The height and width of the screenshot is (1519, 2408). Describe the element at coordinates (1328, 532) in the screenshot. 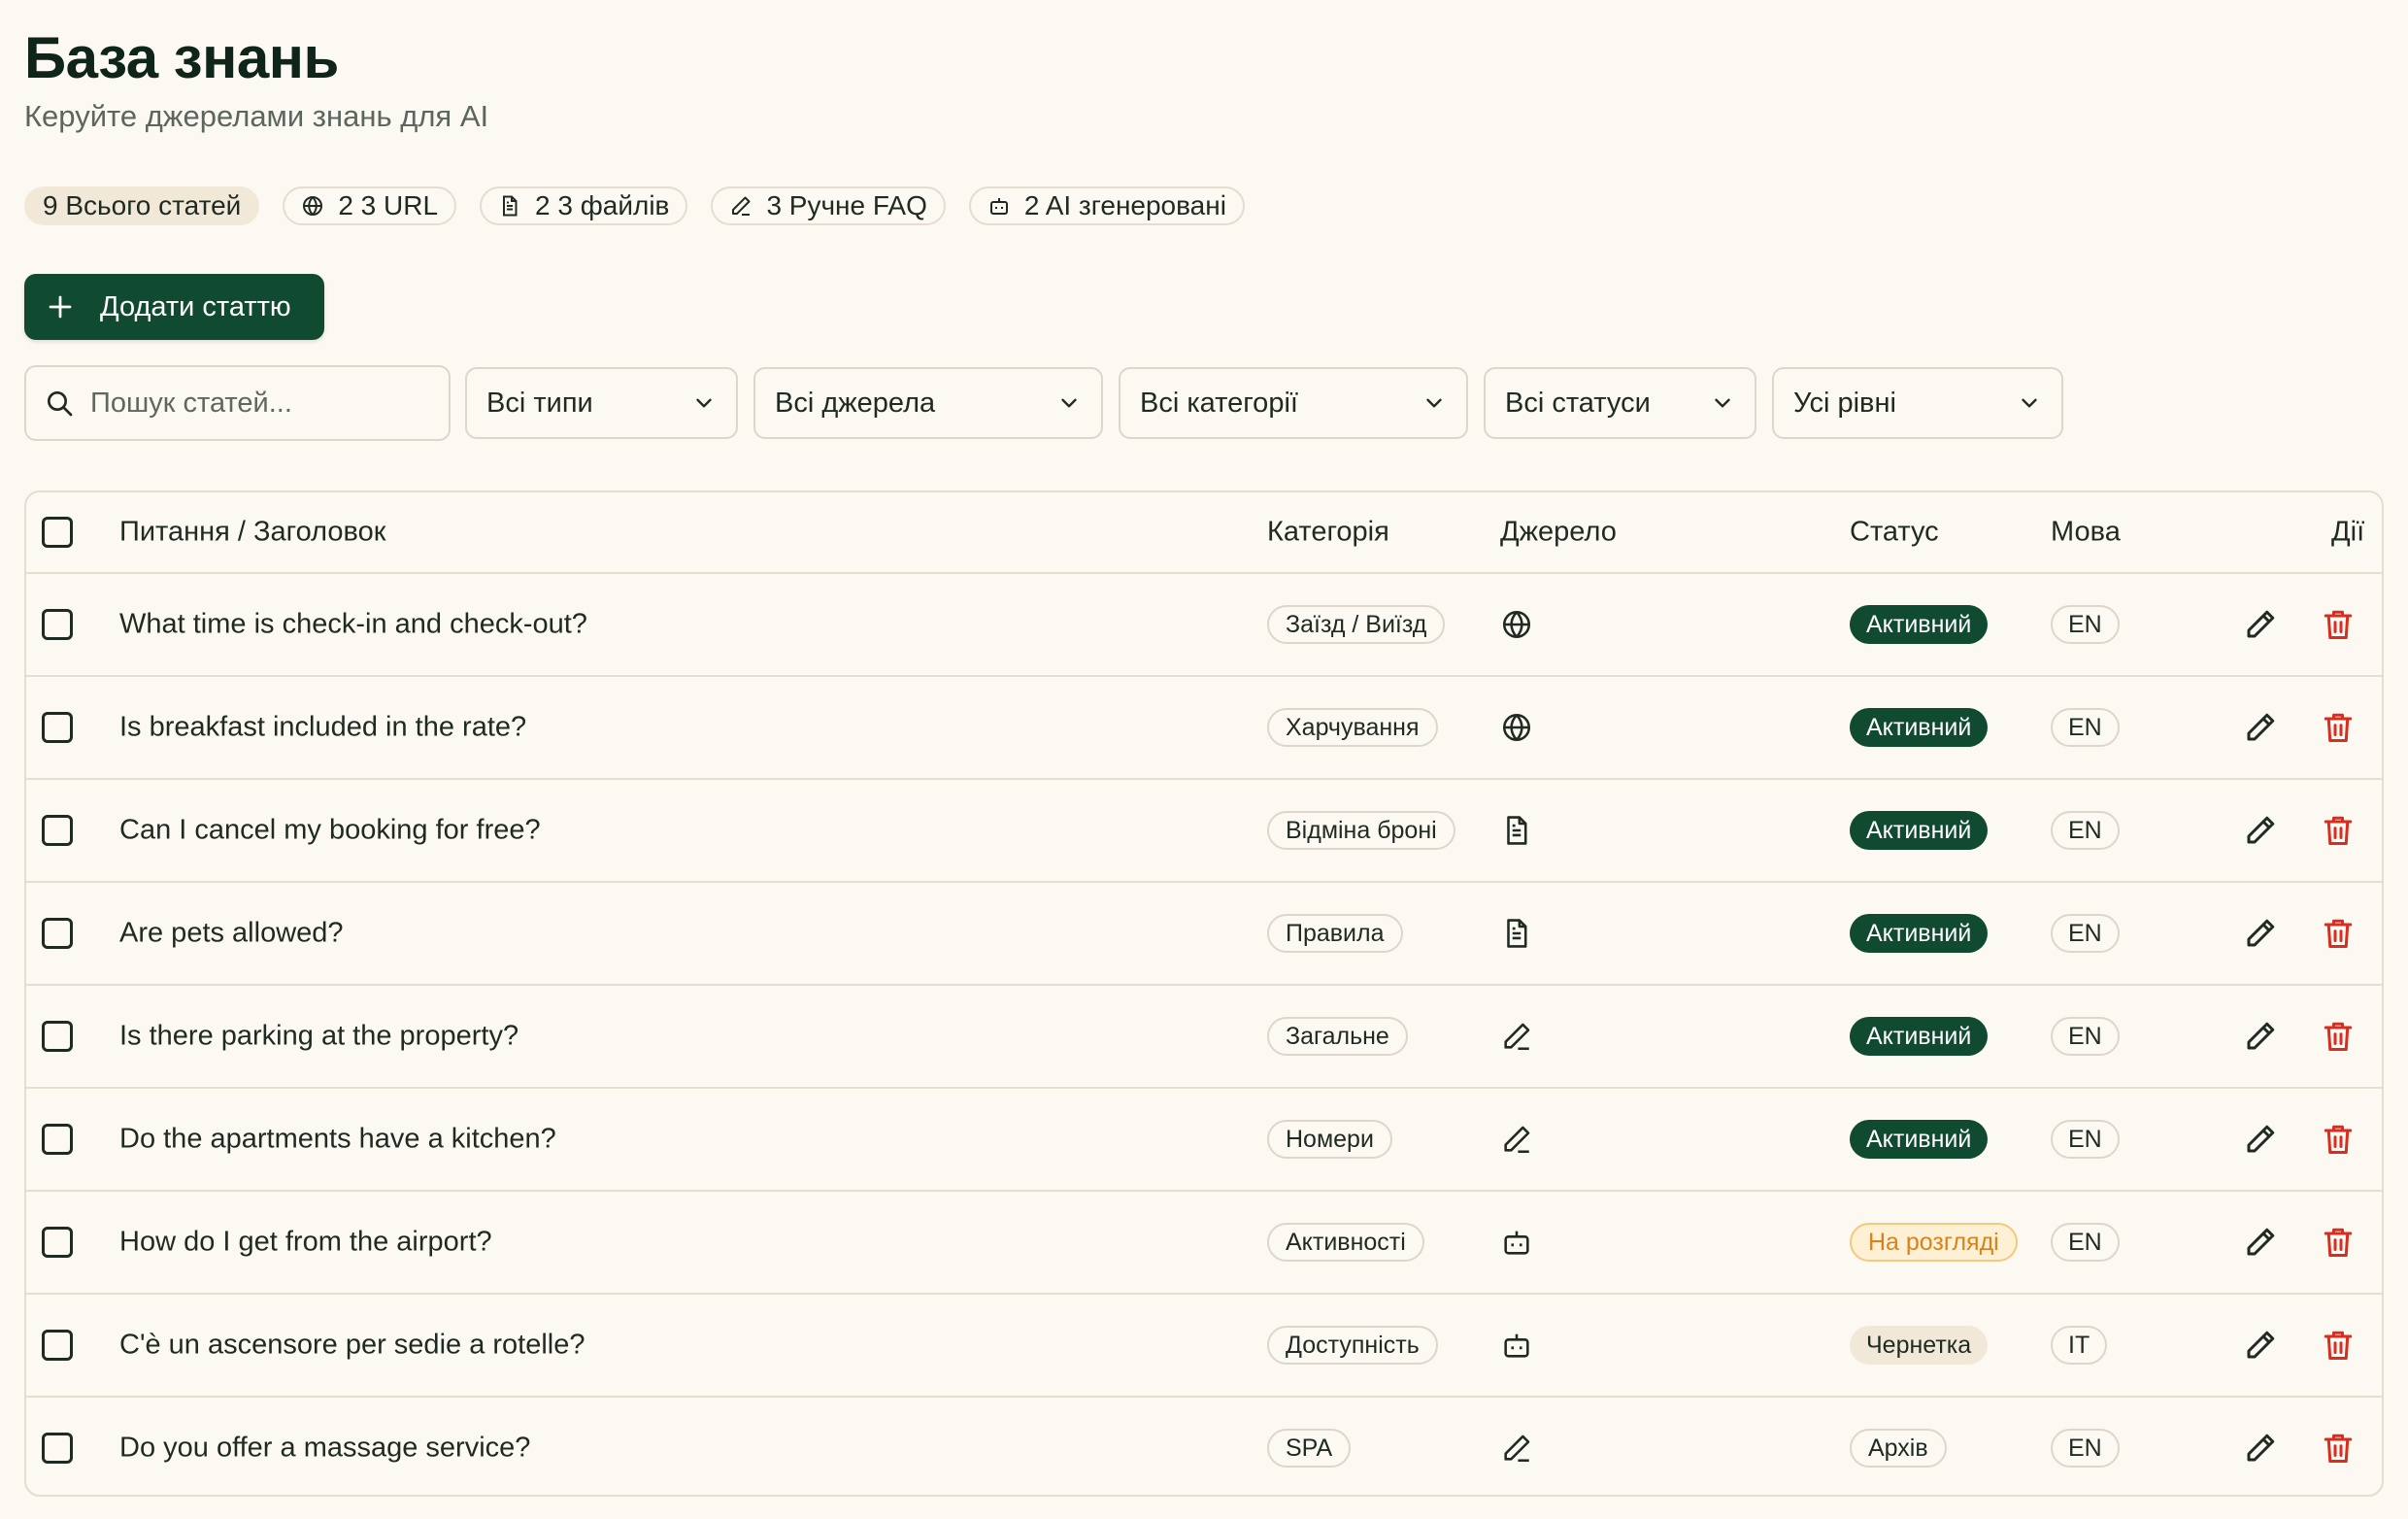

I see `col-category: Категорія` at that location.